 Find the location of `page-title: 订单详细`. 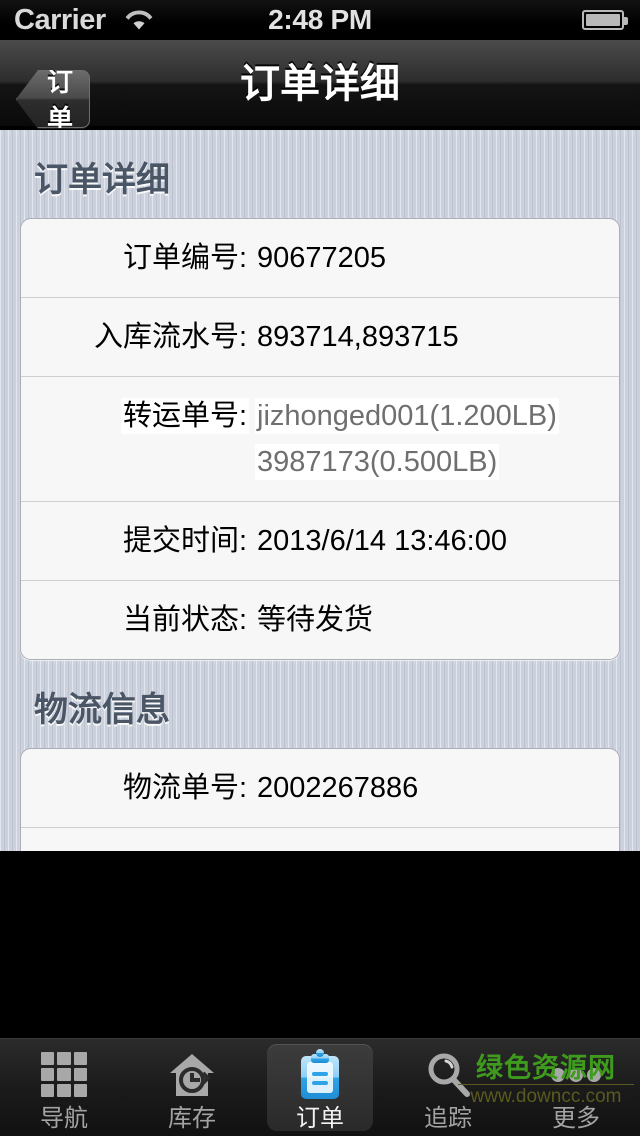

page-title: 订单详细 is located at coordinates (320, 84).